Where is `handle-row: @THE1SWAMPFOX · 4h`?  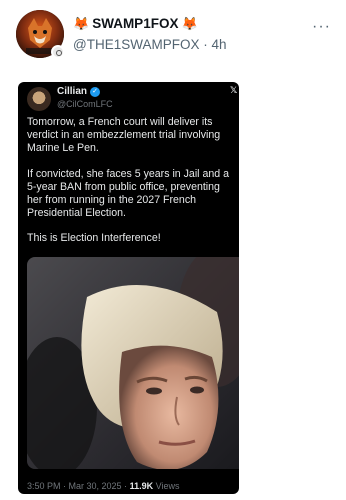
handle-row: @THE1SWAMPFOX · 4h is located at coordinates (150, 44).